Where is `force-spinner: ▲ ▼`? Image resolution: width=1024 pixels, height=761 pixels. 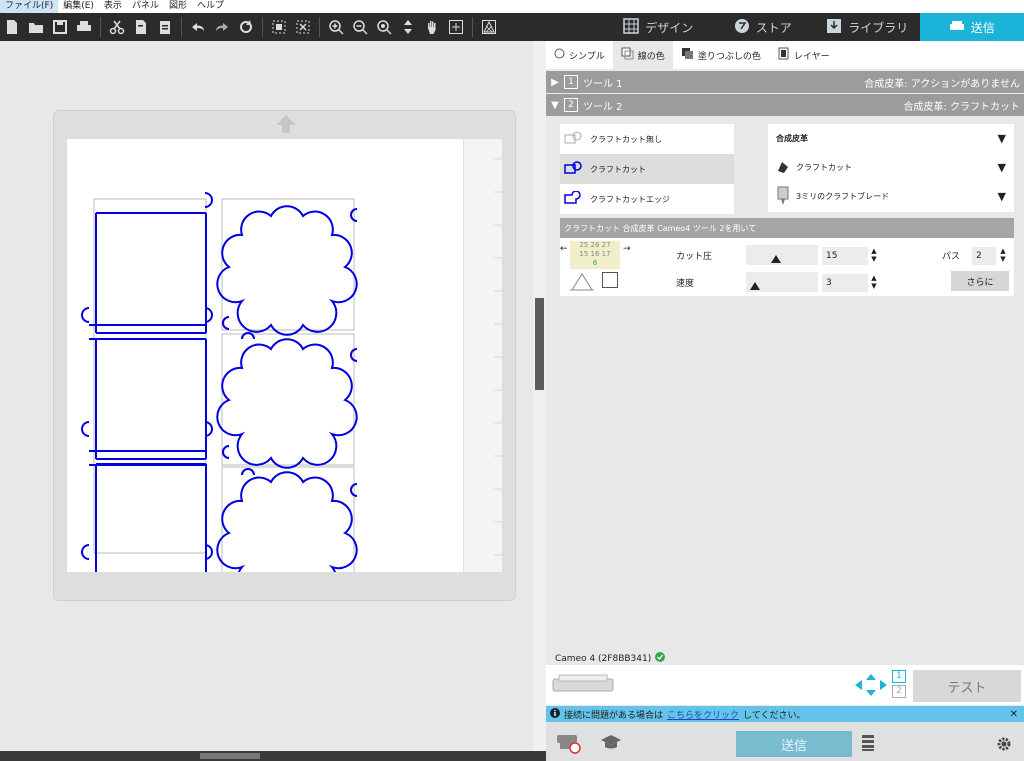
force-spinner: ▲ ▼ is located at coordinates (874, 255).